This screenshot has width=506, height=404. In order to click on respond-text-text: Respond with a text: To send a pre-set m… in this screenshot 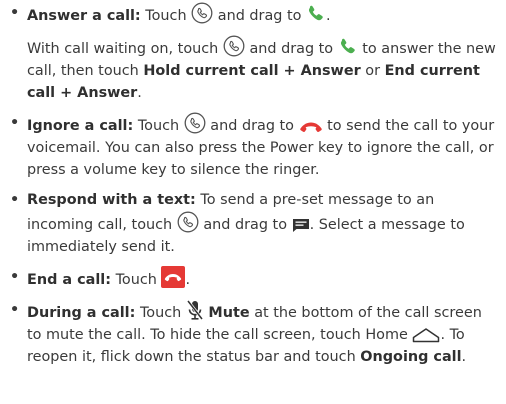, I will do `click(246, 223)`.